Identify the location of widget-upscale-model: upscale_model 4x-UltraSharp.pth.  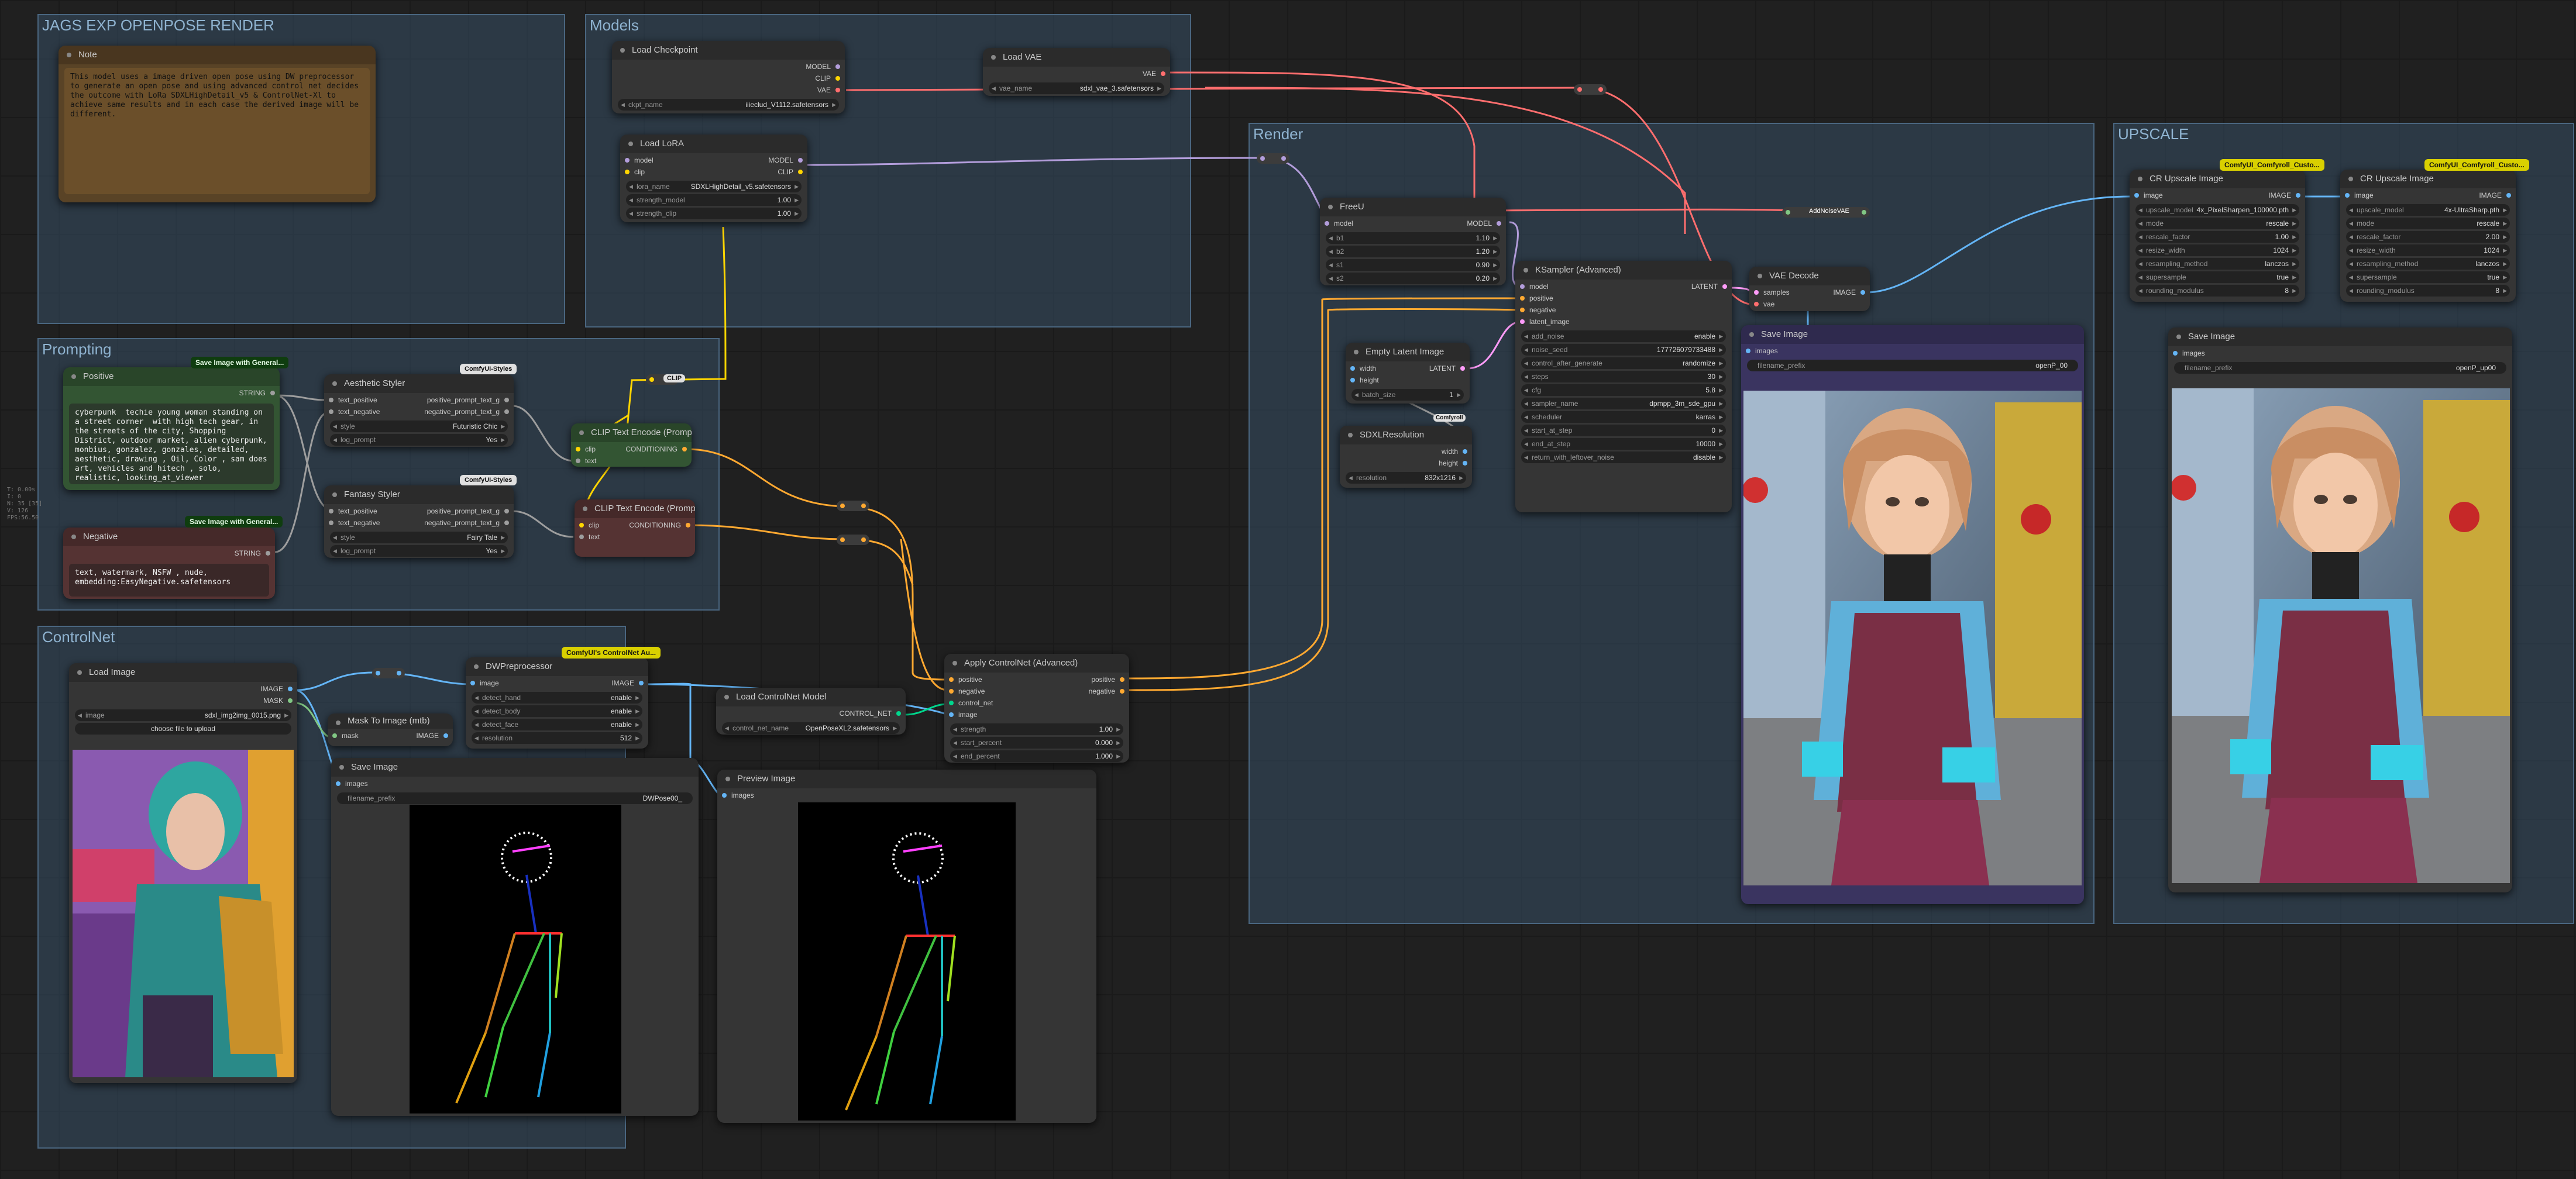
(2428, 210).